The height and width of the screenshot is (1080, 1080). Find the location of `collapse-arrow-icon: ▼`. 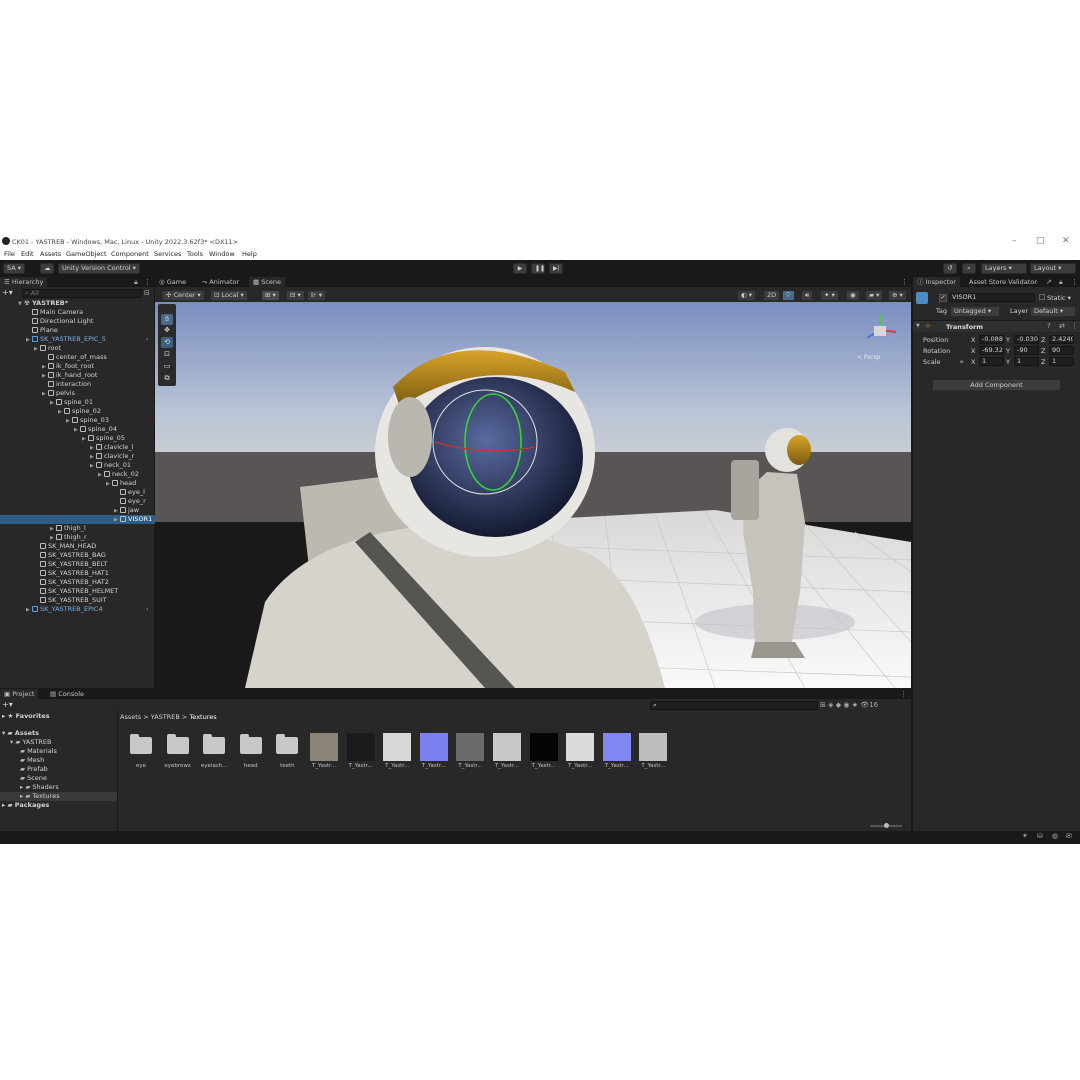

collapse-arrow-icon: ▼ is located at coordinates (918, 326).